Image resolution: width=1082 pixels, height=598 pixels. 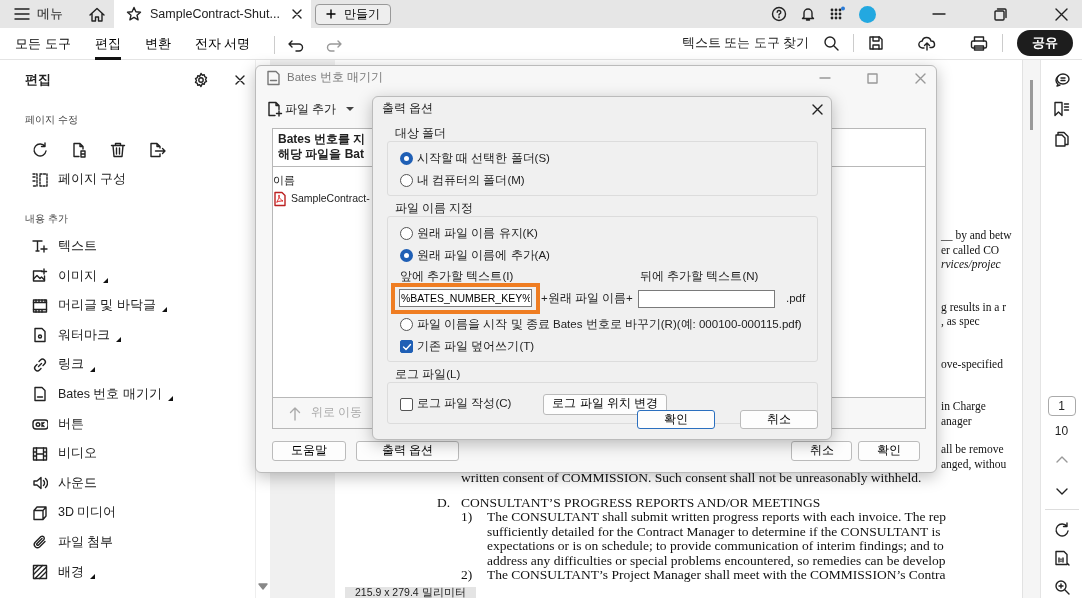 What do you see at coordinates (428, 374) in the screenshot?
I see `group-label: 로그 파일(L)` at bounding box center [428, 374].